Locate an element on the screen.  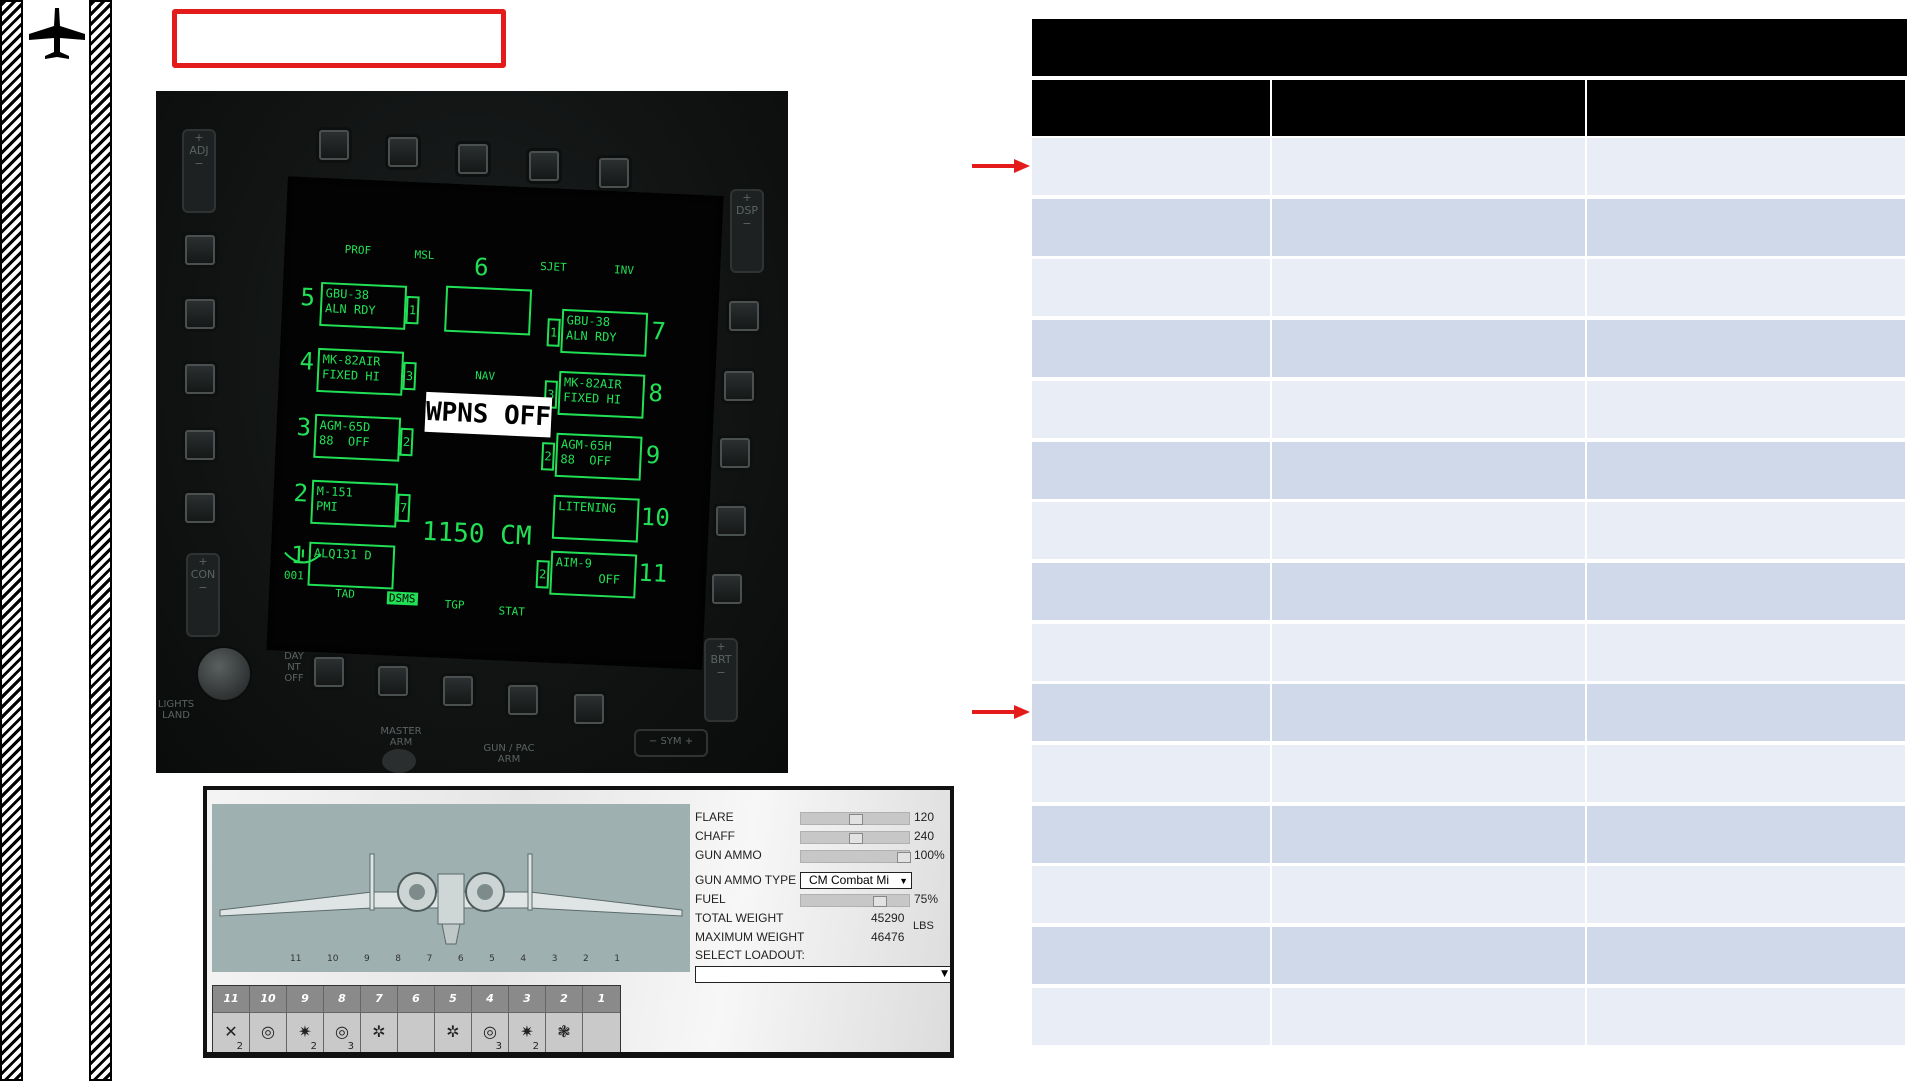
inv-label: INV is located at coordinates (624, 270).